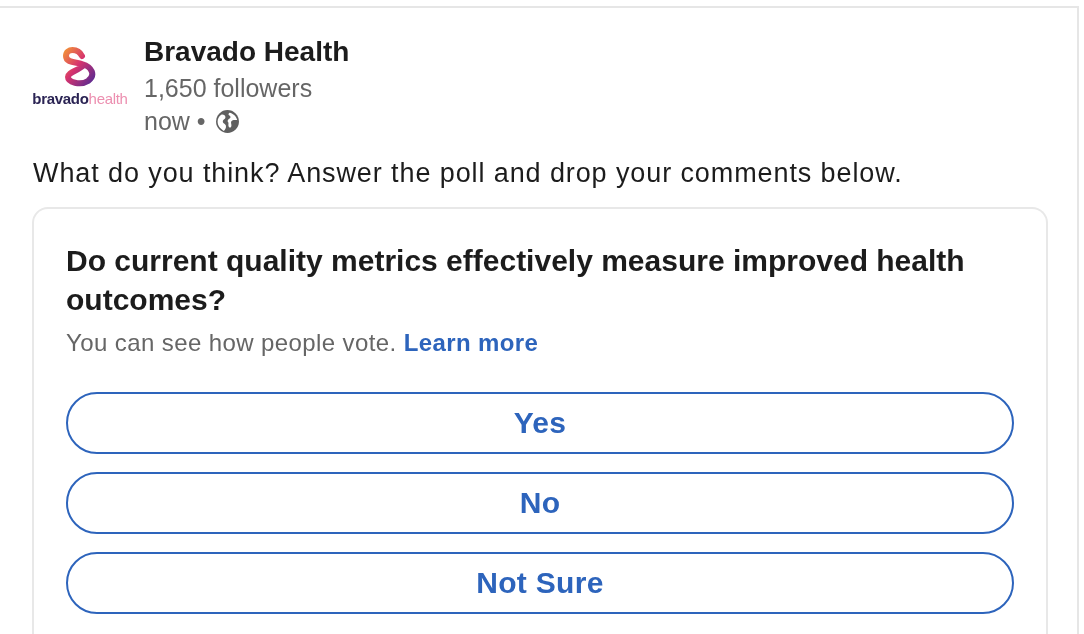 The height and width of the screenshot is (634, 1084). Describe the element at coordinates (468, 173) in the screenshot. I see `post-text: What do you think? Answer the poll and drop your comments below.` at that location.